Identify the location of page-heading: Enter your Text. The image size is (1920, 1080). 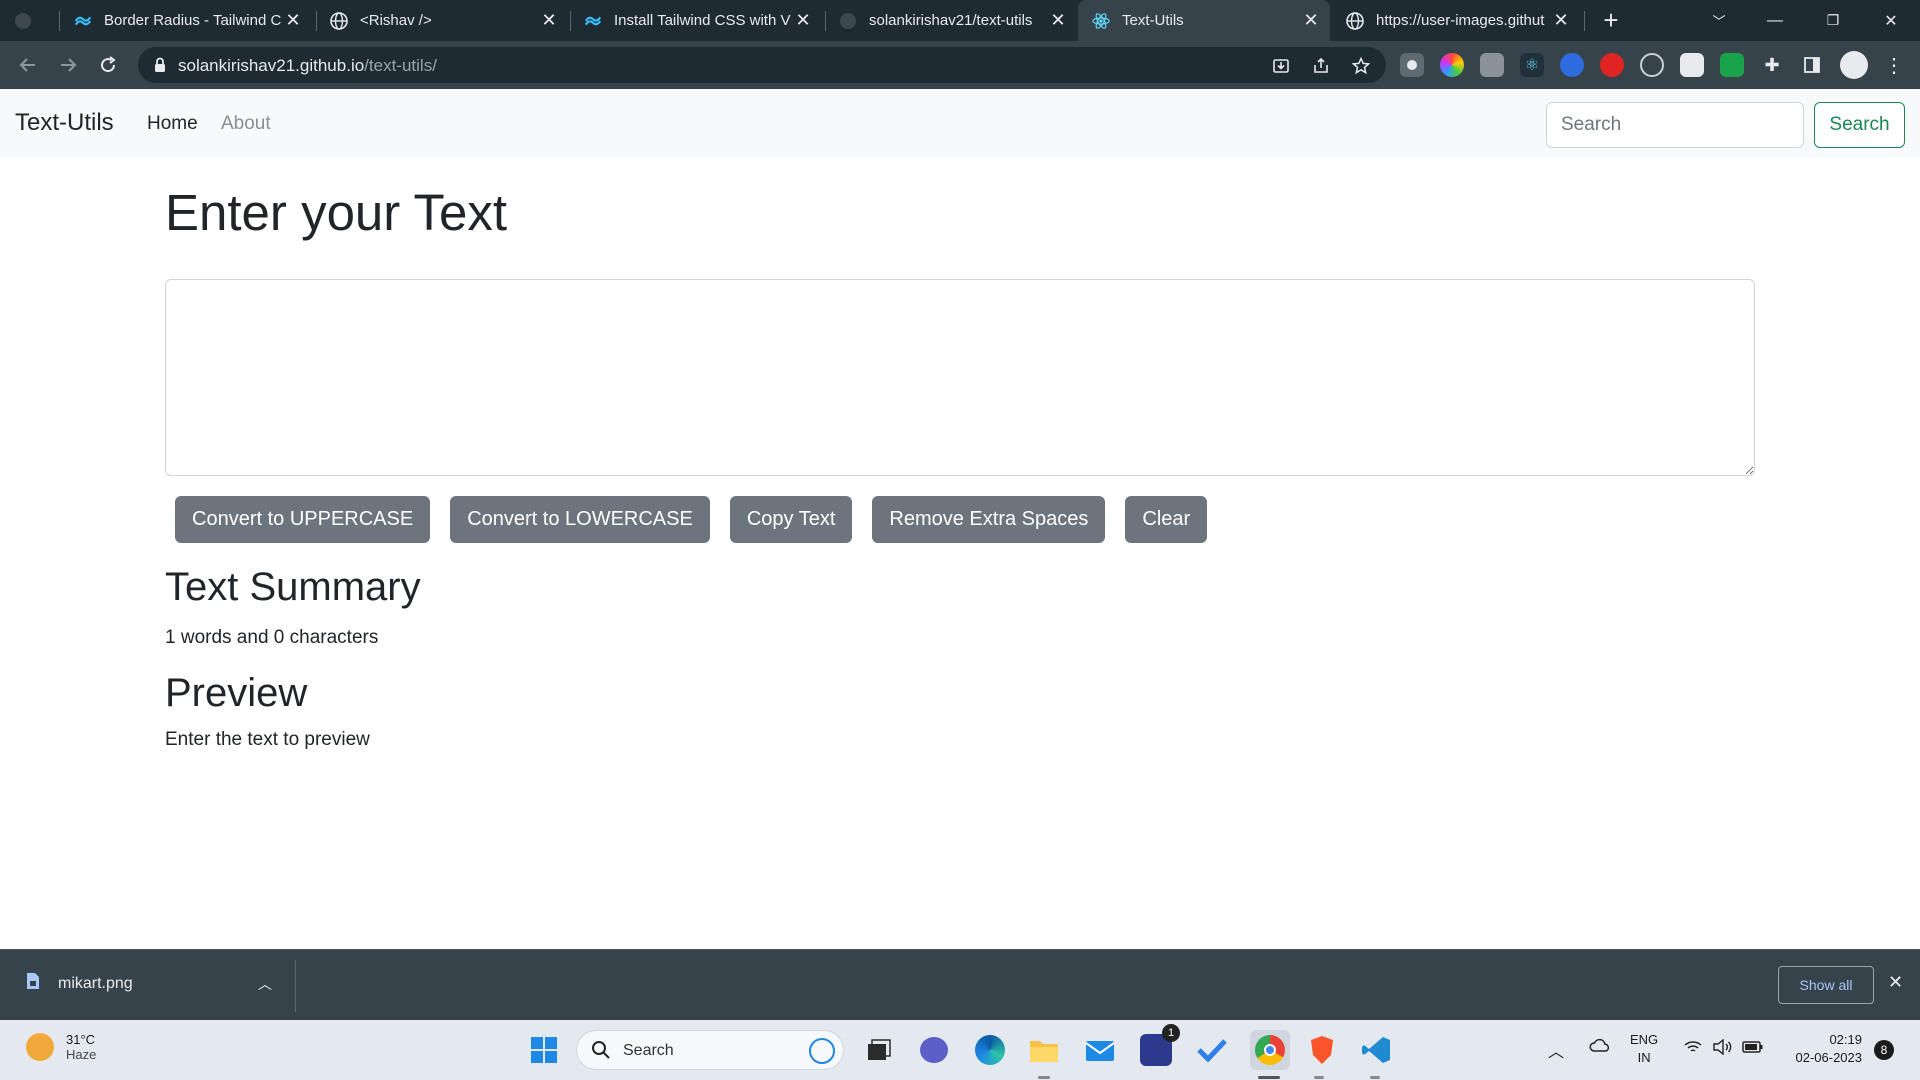
(336, 212).